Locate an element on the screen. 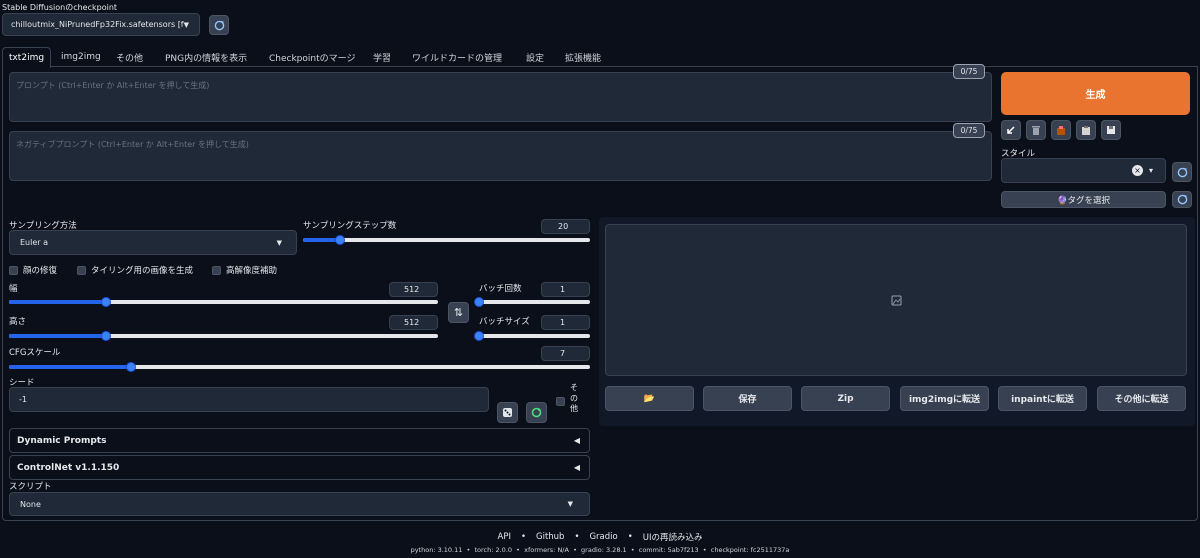 The image size is (1200, 558). swap-icon: ⇅ is located at coordinates (458, 312).